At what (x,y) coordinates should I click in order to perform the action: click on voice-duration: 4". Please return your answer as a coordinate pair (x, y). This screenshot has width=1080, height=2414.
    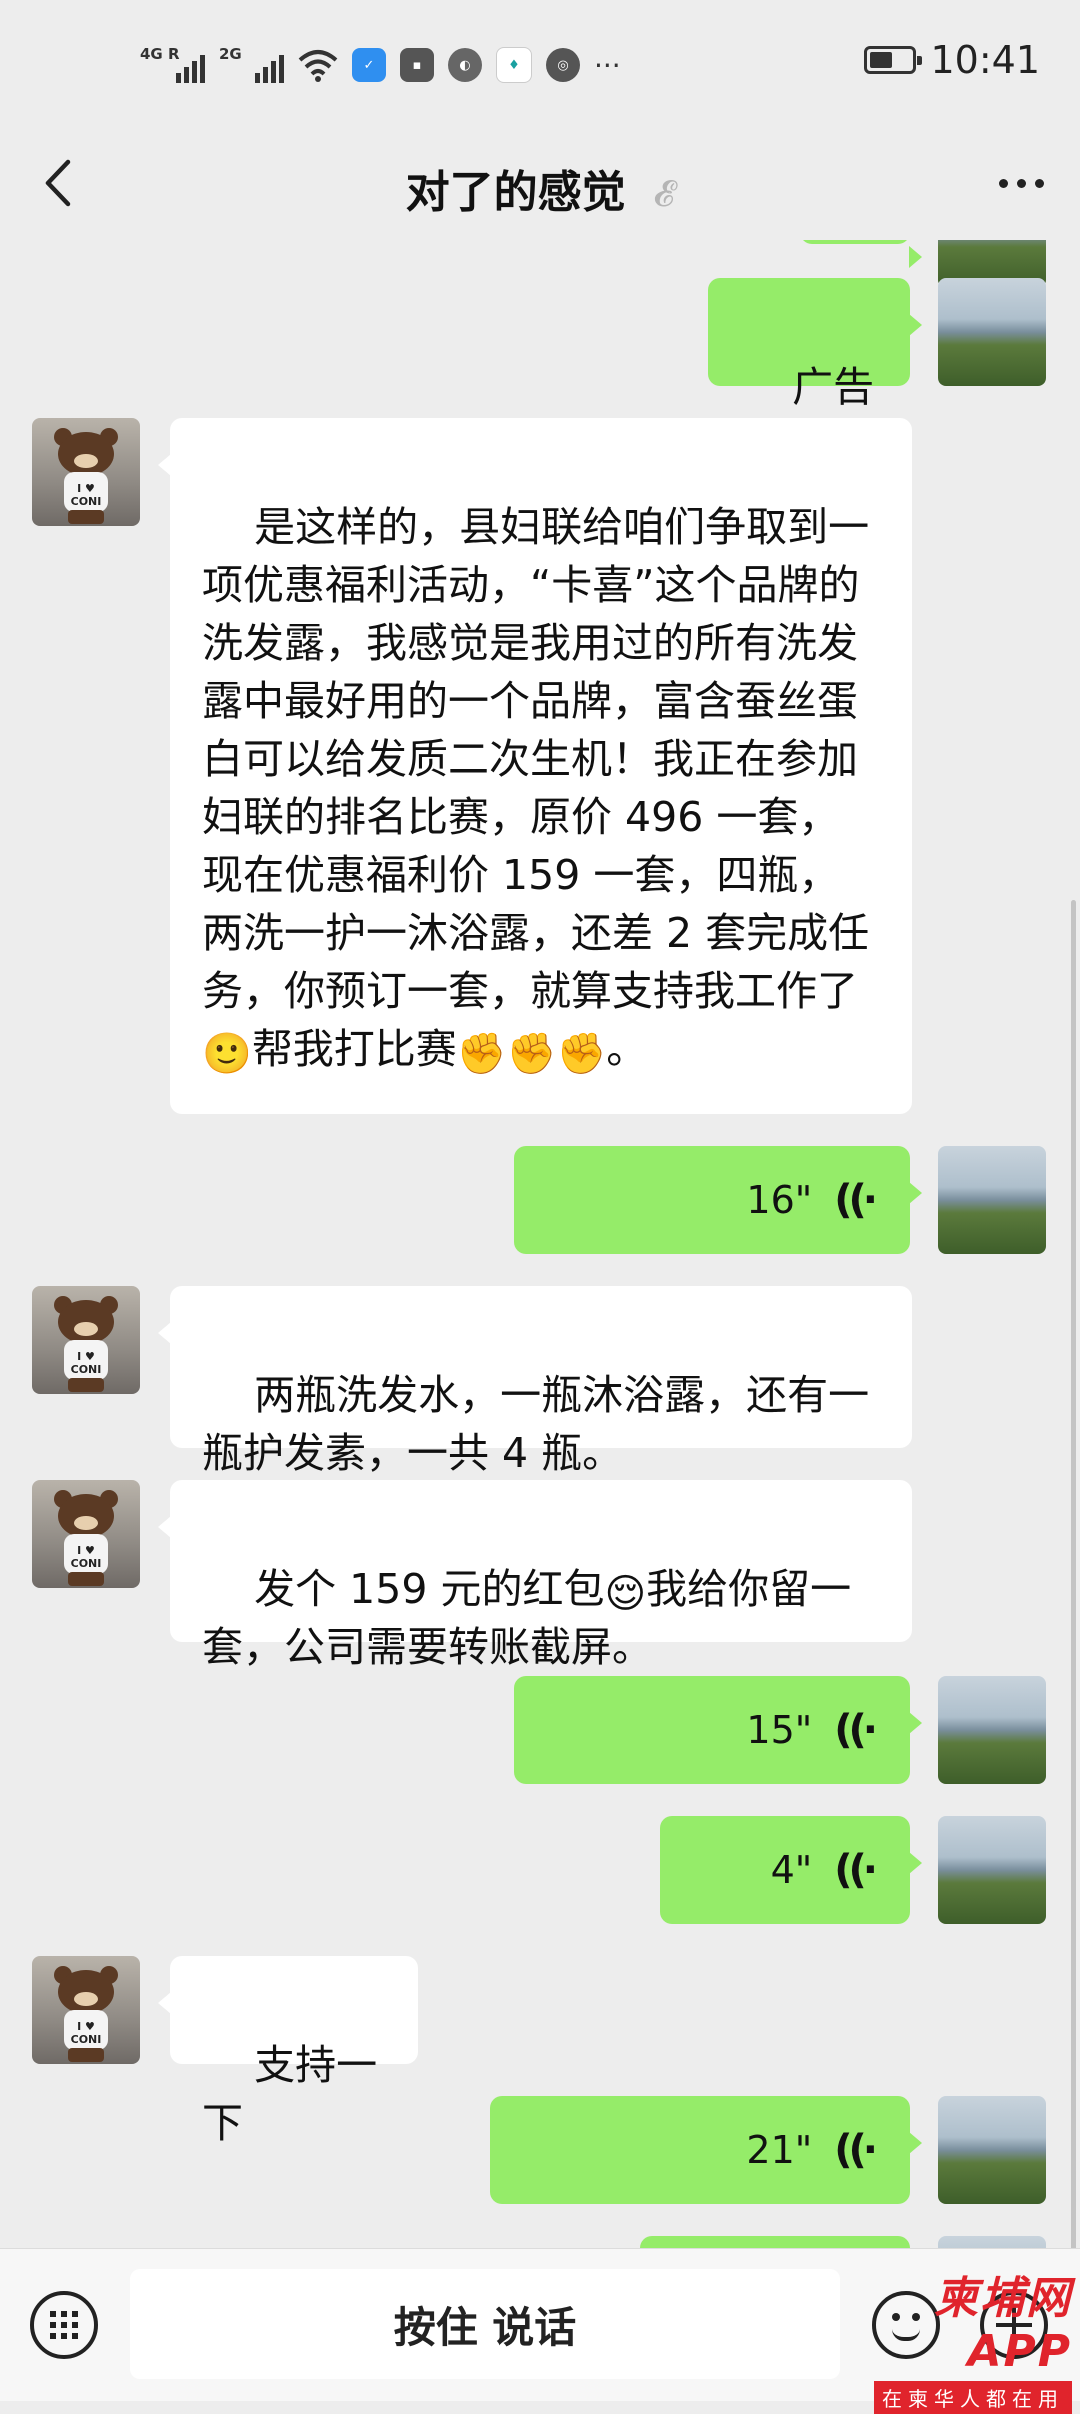
    Looking at the image, I should click on (791, 1870).